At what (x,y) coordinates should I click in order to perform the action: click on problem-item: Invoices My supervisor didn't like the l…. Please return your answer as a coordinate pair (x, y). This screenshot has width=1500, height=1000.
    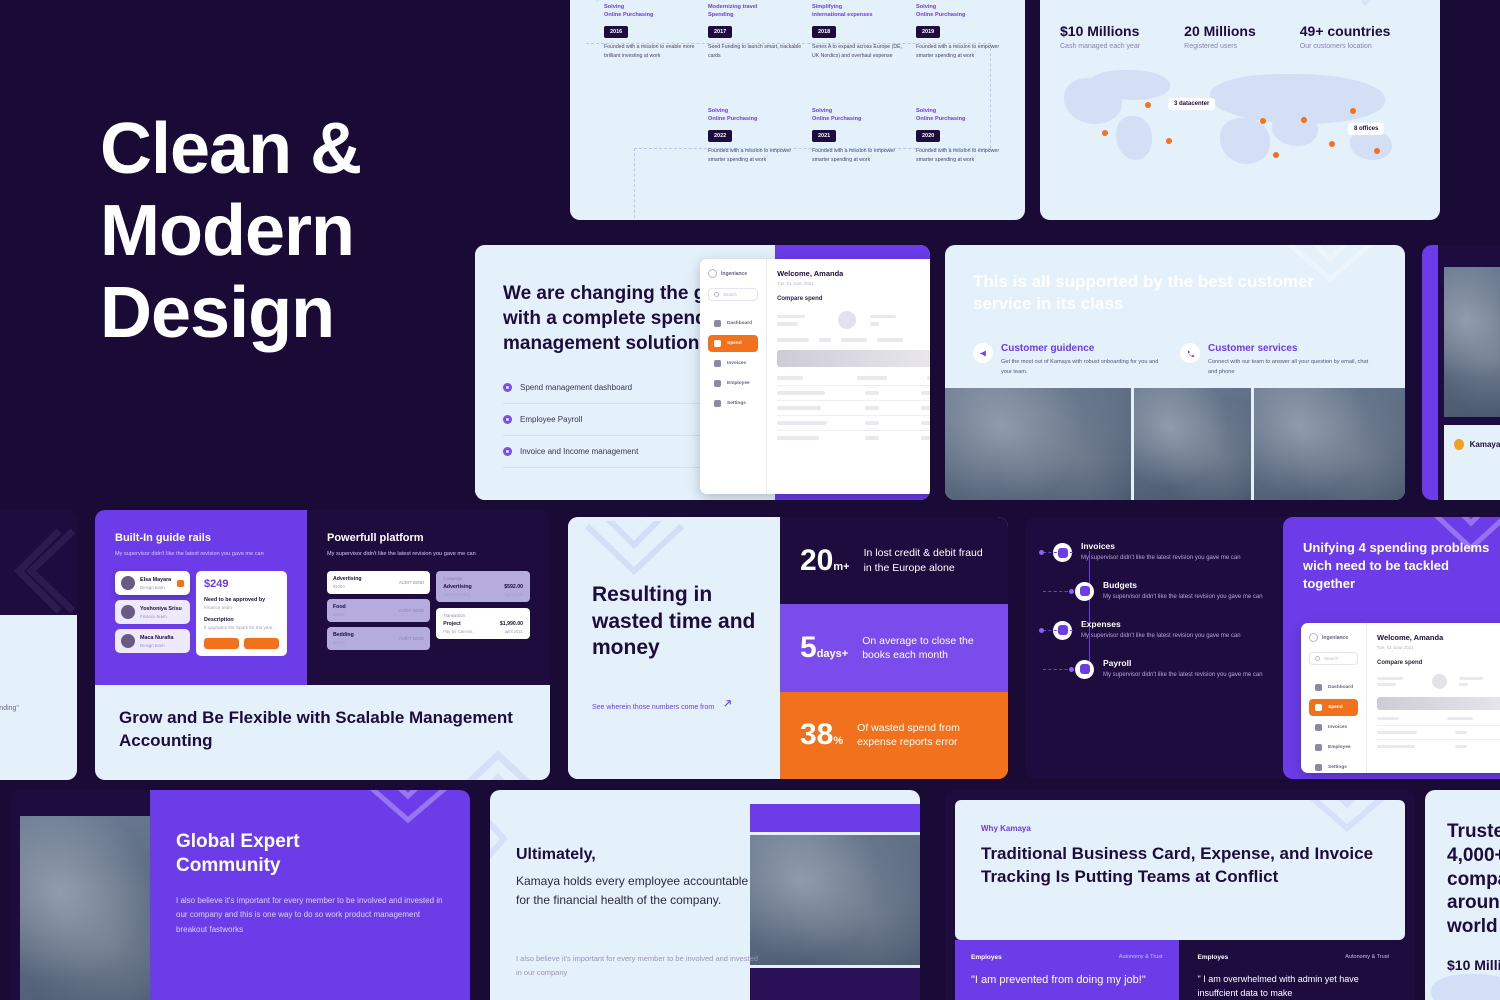
    Looking at the image, I should click on (1167, 552).